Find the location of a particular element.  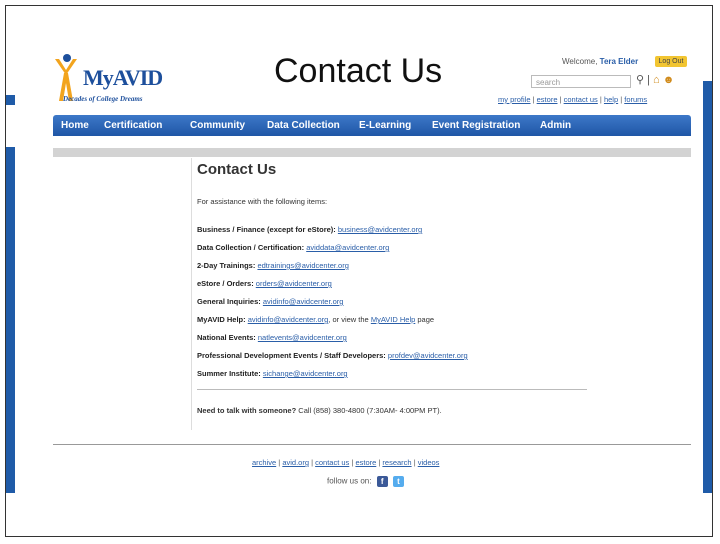

contact-label: Summer Institute: is located at coordinates (229, 373).